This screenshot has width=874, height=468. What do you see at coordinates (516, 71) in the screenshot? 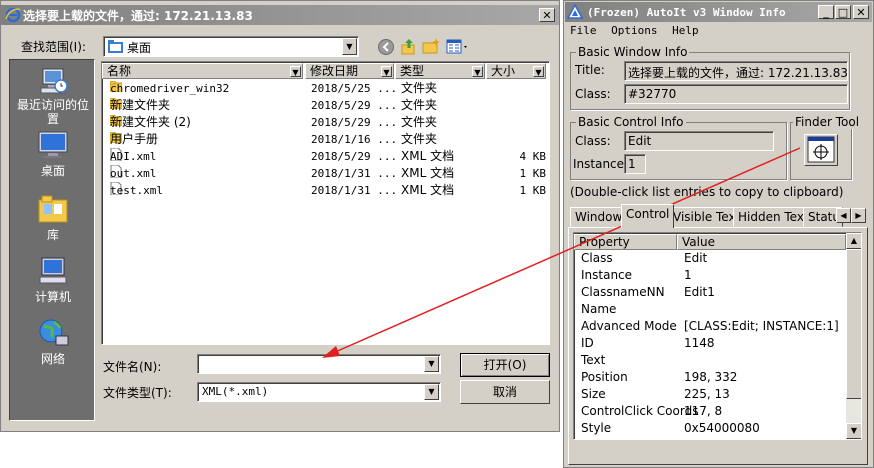
I see `column-header-size: 大小 ▼` at bounding box center [516, 71].